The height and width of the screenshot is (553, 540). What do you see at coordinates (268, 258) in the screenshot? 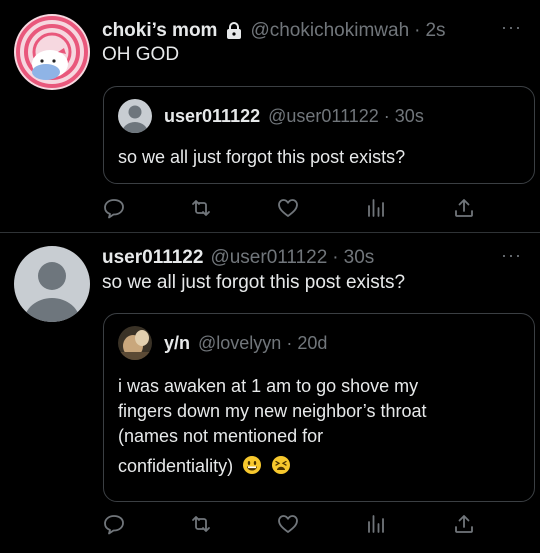
I see `author-handle: @user011122` at bounding box center [268, 258].